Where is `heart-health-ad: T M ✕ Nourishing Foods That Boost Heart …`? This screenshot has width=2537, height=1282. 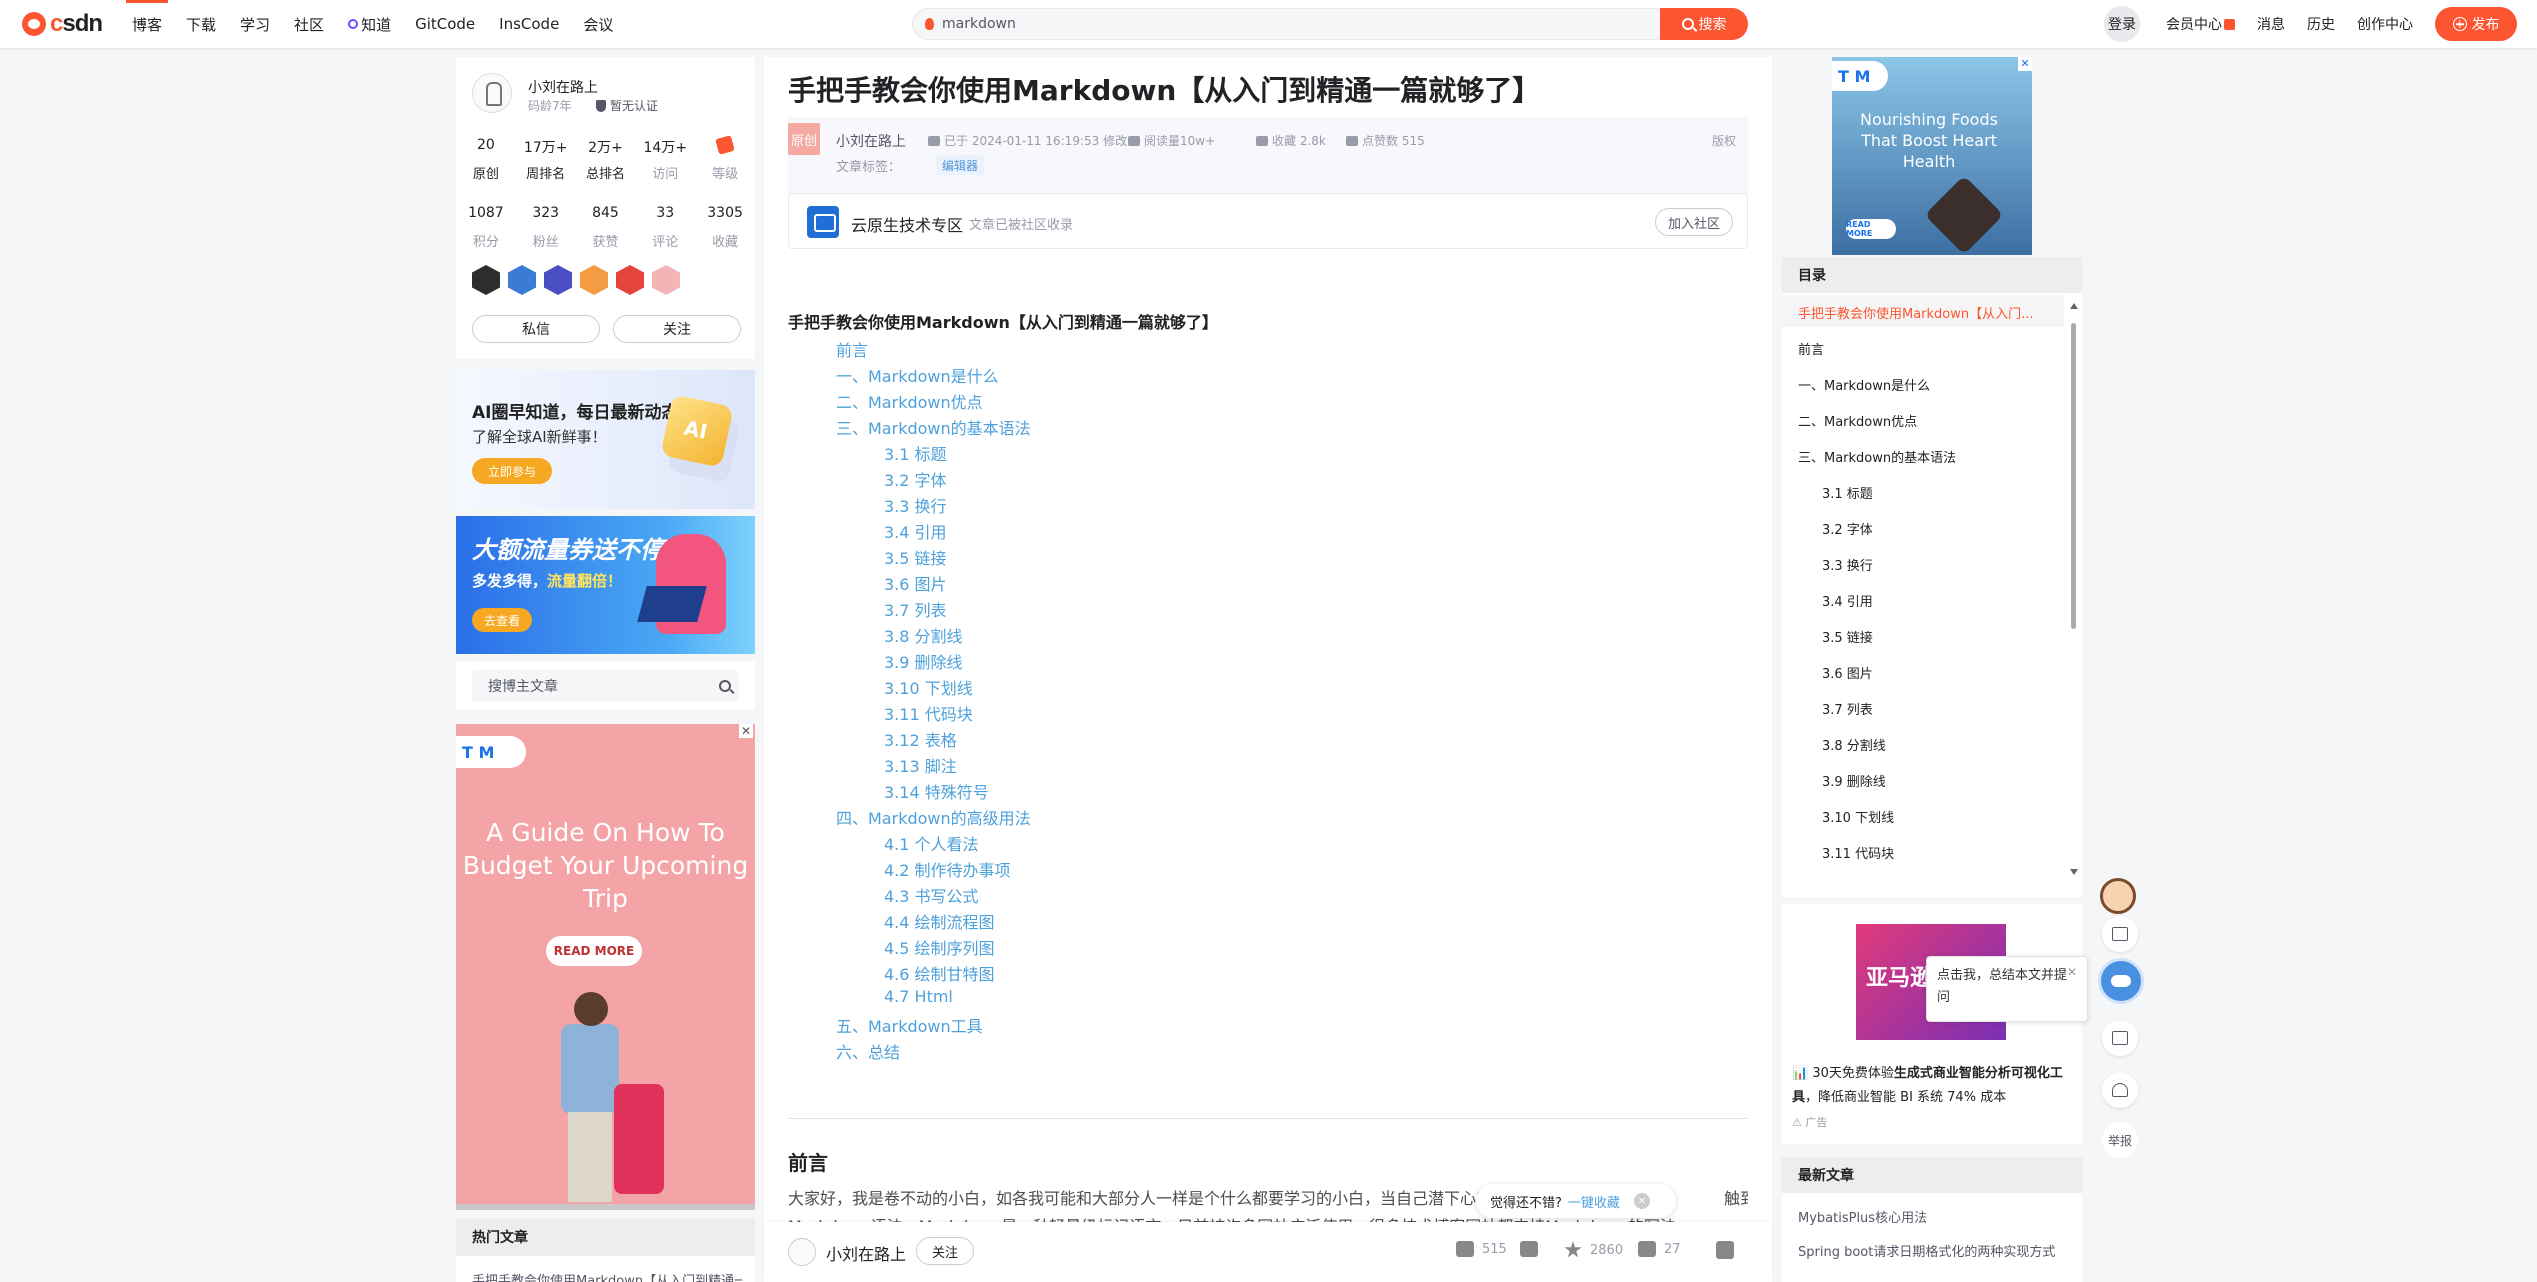
heart-health-ad: T M ✕ Nourishing Foods That Boost Heart … is located at coordinates (1932, 156).